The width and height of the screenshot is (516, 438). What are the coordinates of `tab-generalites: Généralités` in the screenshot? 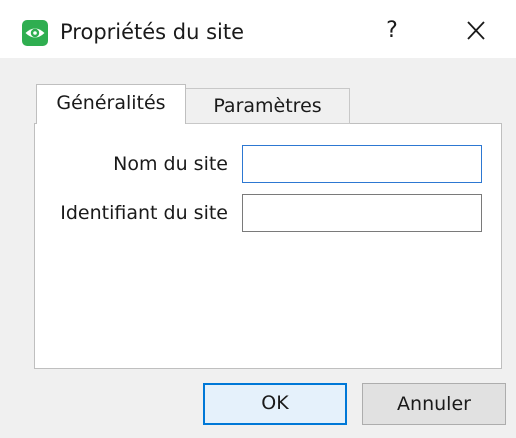 It's located at (111, 104).